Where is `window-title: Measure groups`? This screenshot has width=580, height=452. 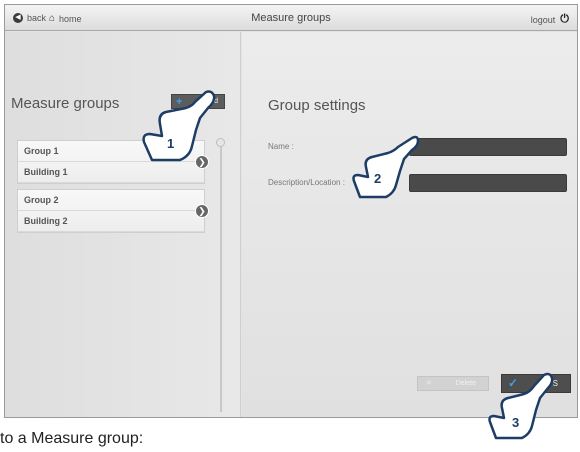
window-title: Measure groups is located at coordinates (291, 18).